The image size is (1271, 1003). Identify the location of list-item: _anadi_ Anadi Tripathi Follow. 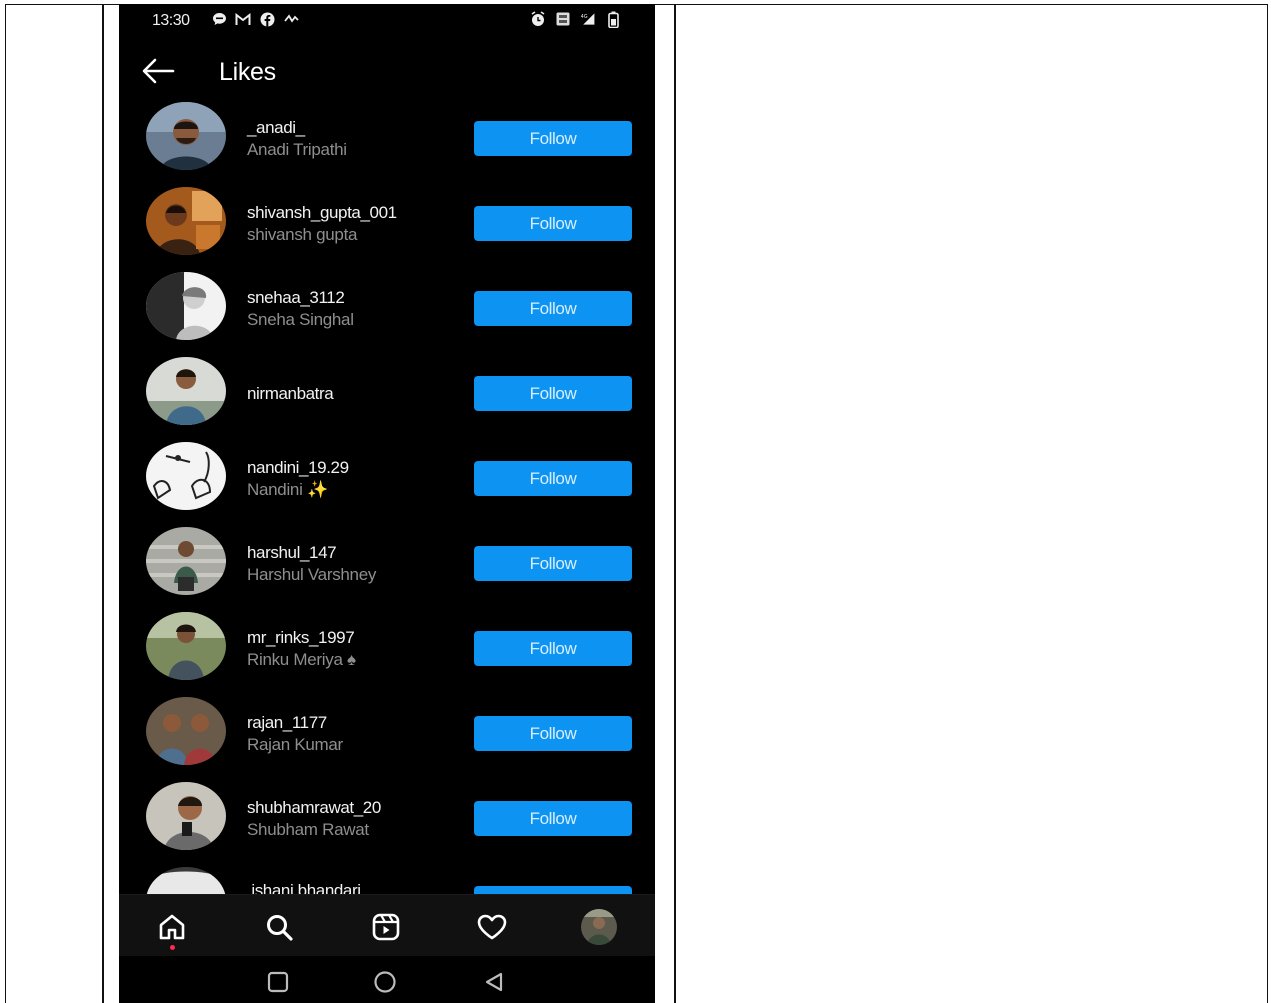
(387, 144).